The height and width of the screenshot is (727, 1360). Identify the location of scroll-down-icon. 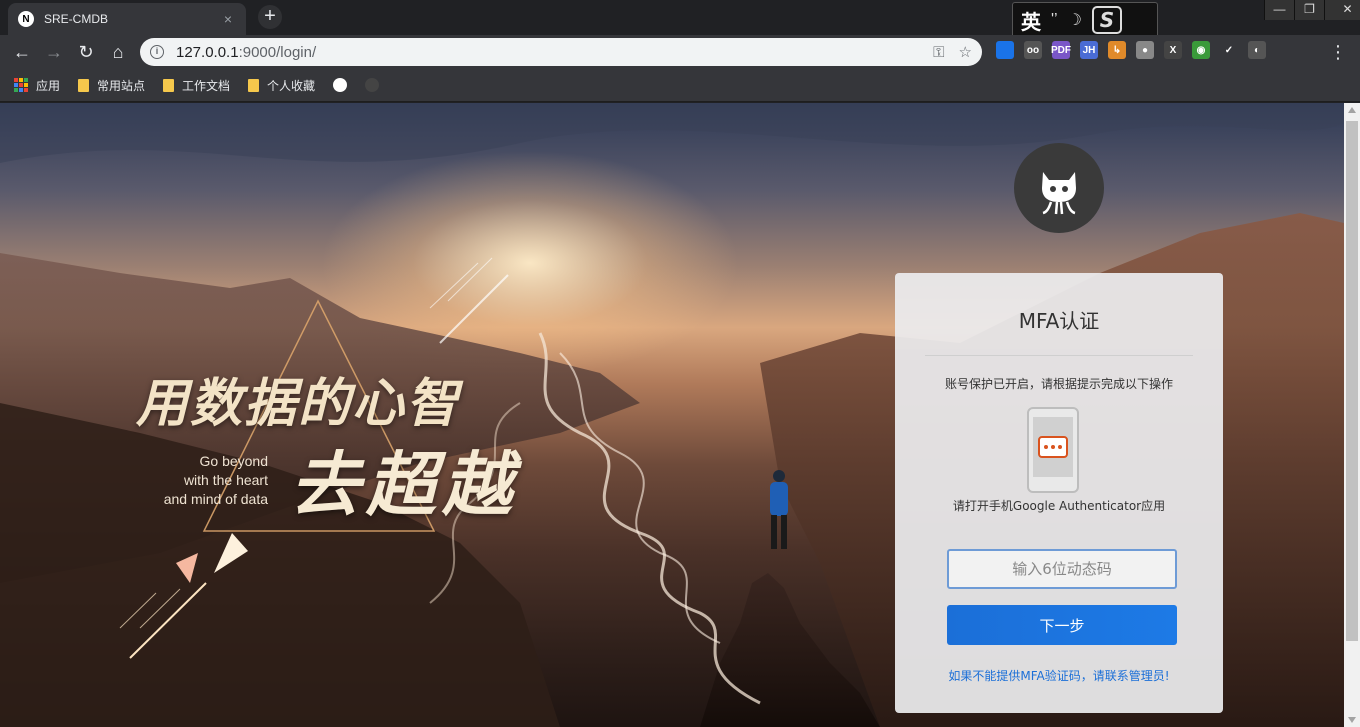
(1352, 720).